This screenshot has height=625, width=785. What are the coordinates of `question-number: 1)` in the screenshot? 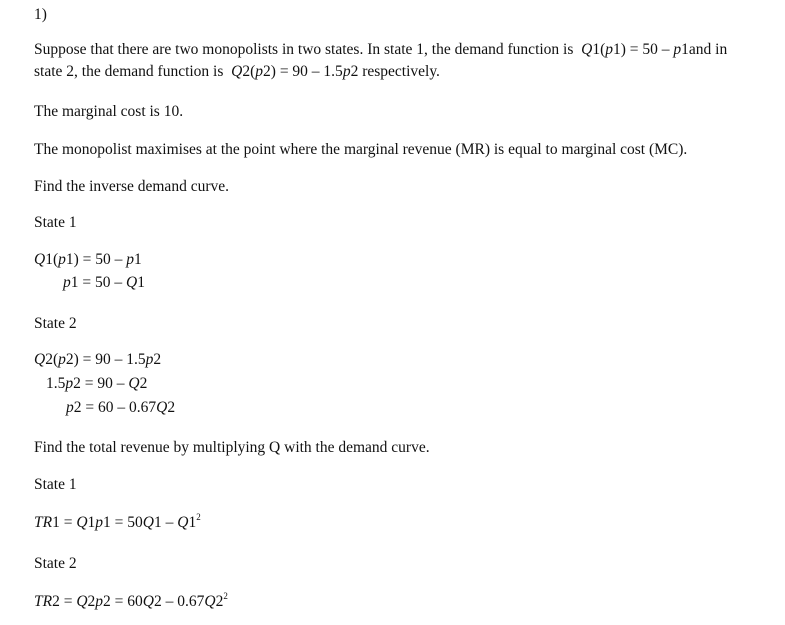 It's located at (40, 14).